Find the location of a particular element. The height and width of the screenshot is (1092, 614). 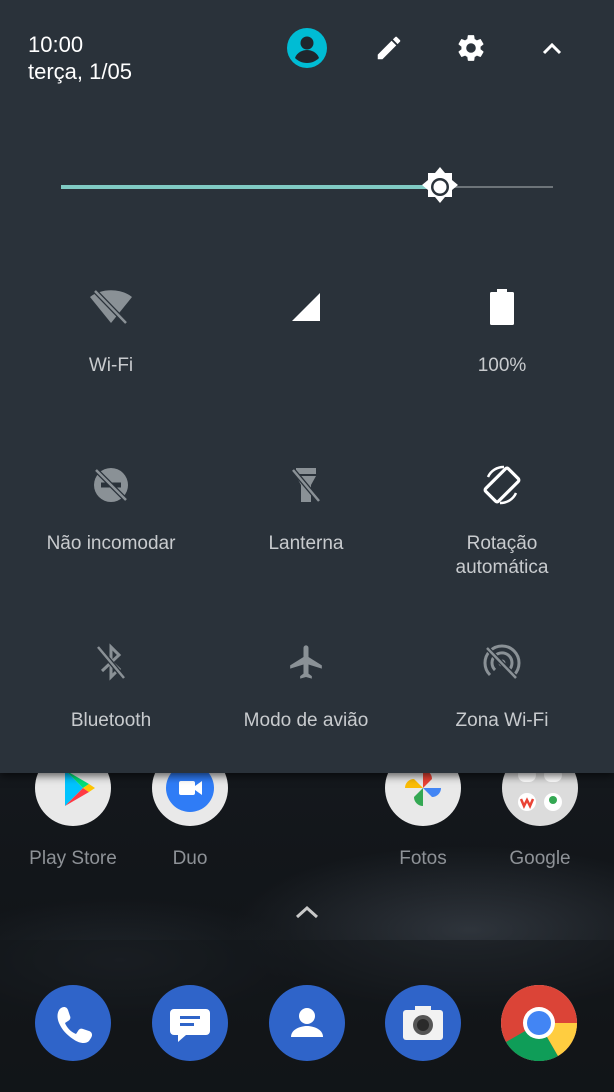

pencil-icon is located at coordinates (389, 48).